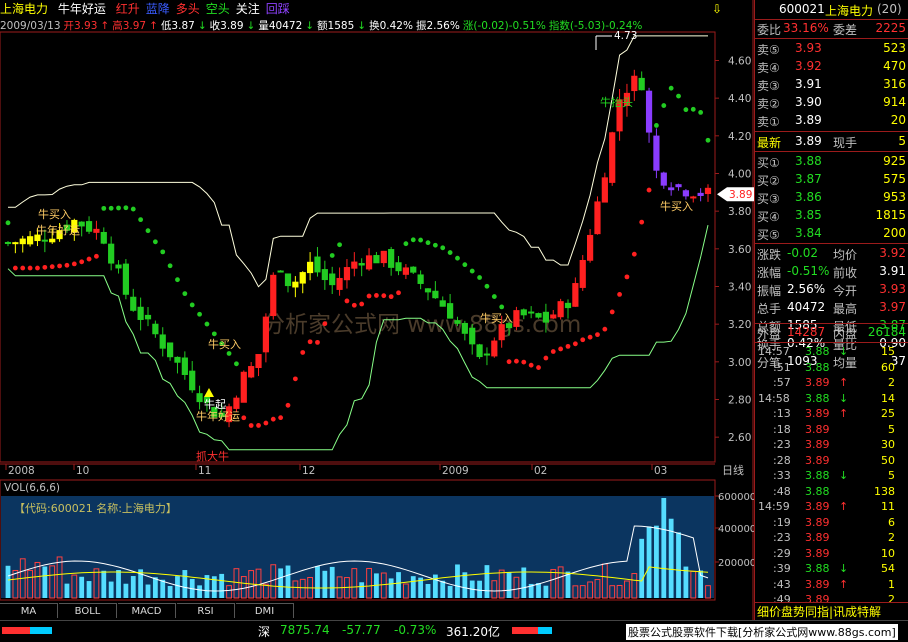 The image size is (908, 642). Describe the element at coordinates (844, 351) in the screenshot. I see `tick-direction: ↓` at that location.